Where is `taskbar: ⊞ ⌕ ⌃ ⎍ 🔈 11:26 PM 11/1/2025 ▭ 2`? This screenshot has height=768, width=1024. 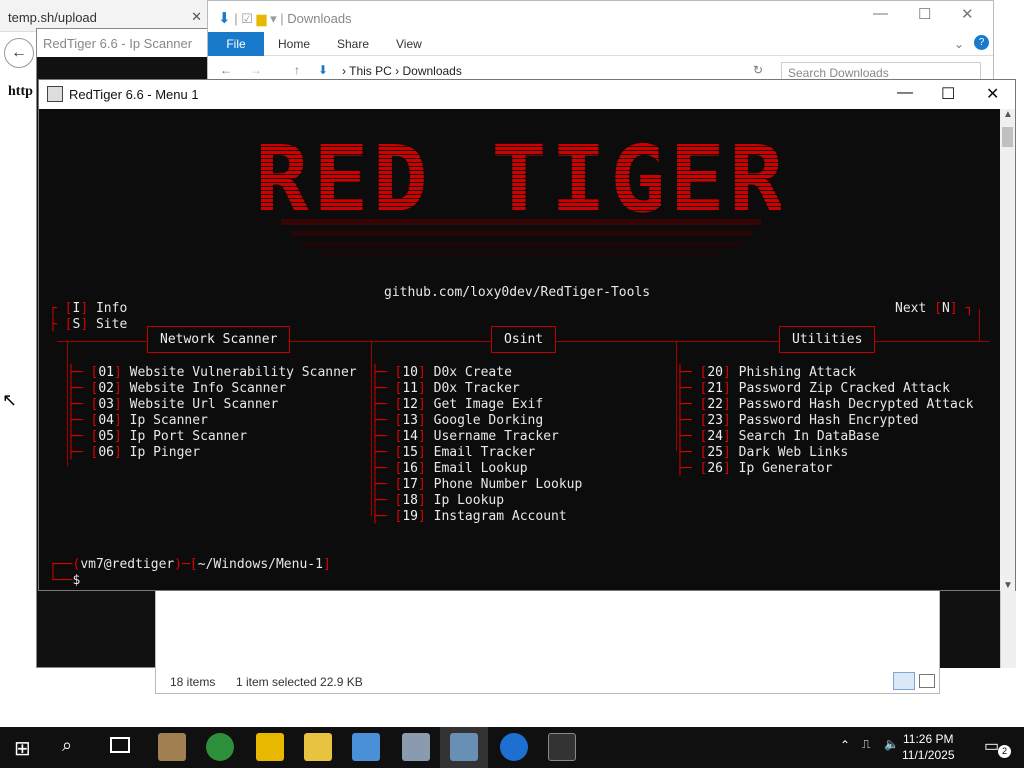 taskbar: ⊞ ⌕ ⌃ ⎍ 🔈 11:26 PM 11/1/2025 ▭ 2 is located at coordinates (512, 747).